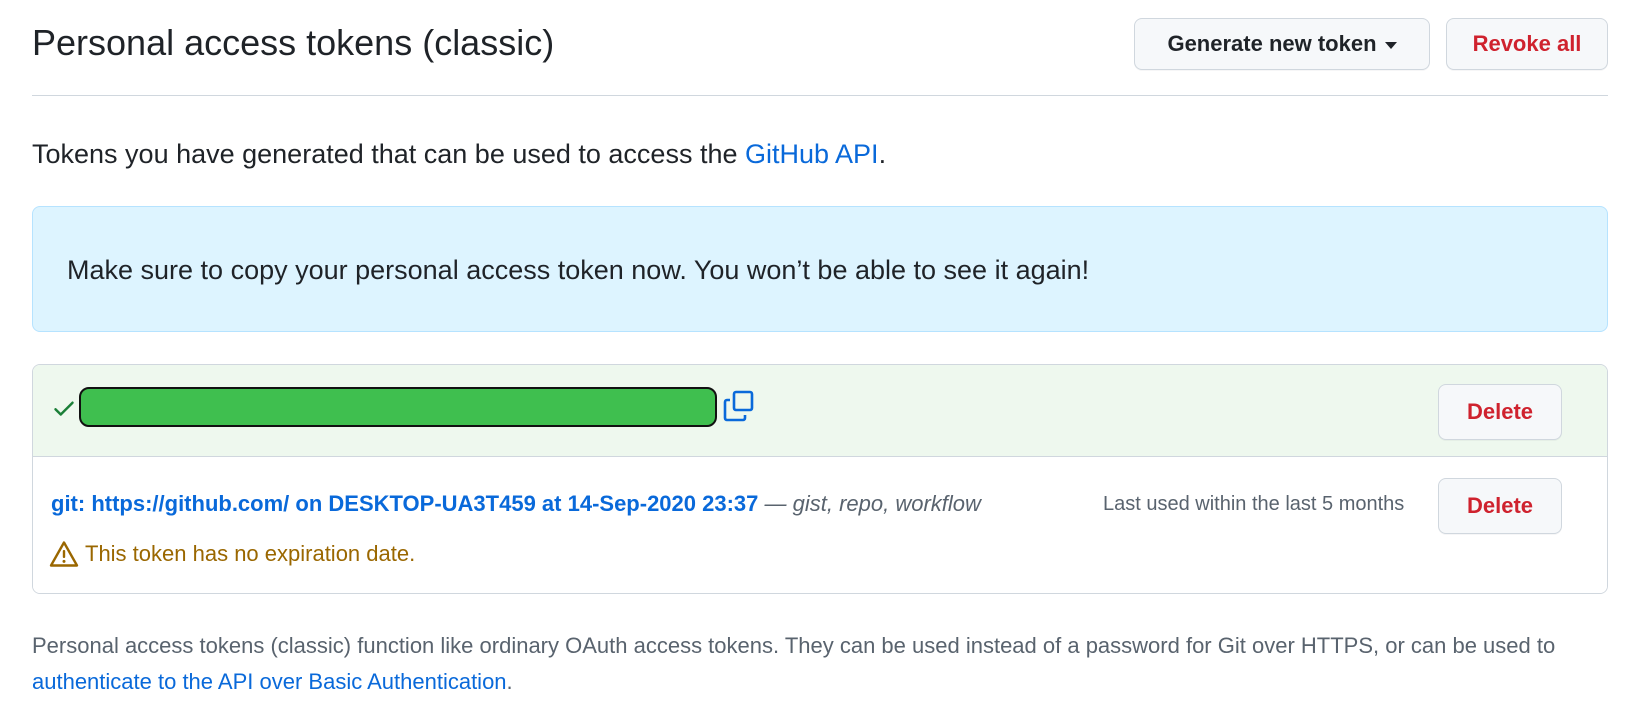 The height and width of the screenshot is (709, 1640). I want to click on alert-icon, so click(64, 554).